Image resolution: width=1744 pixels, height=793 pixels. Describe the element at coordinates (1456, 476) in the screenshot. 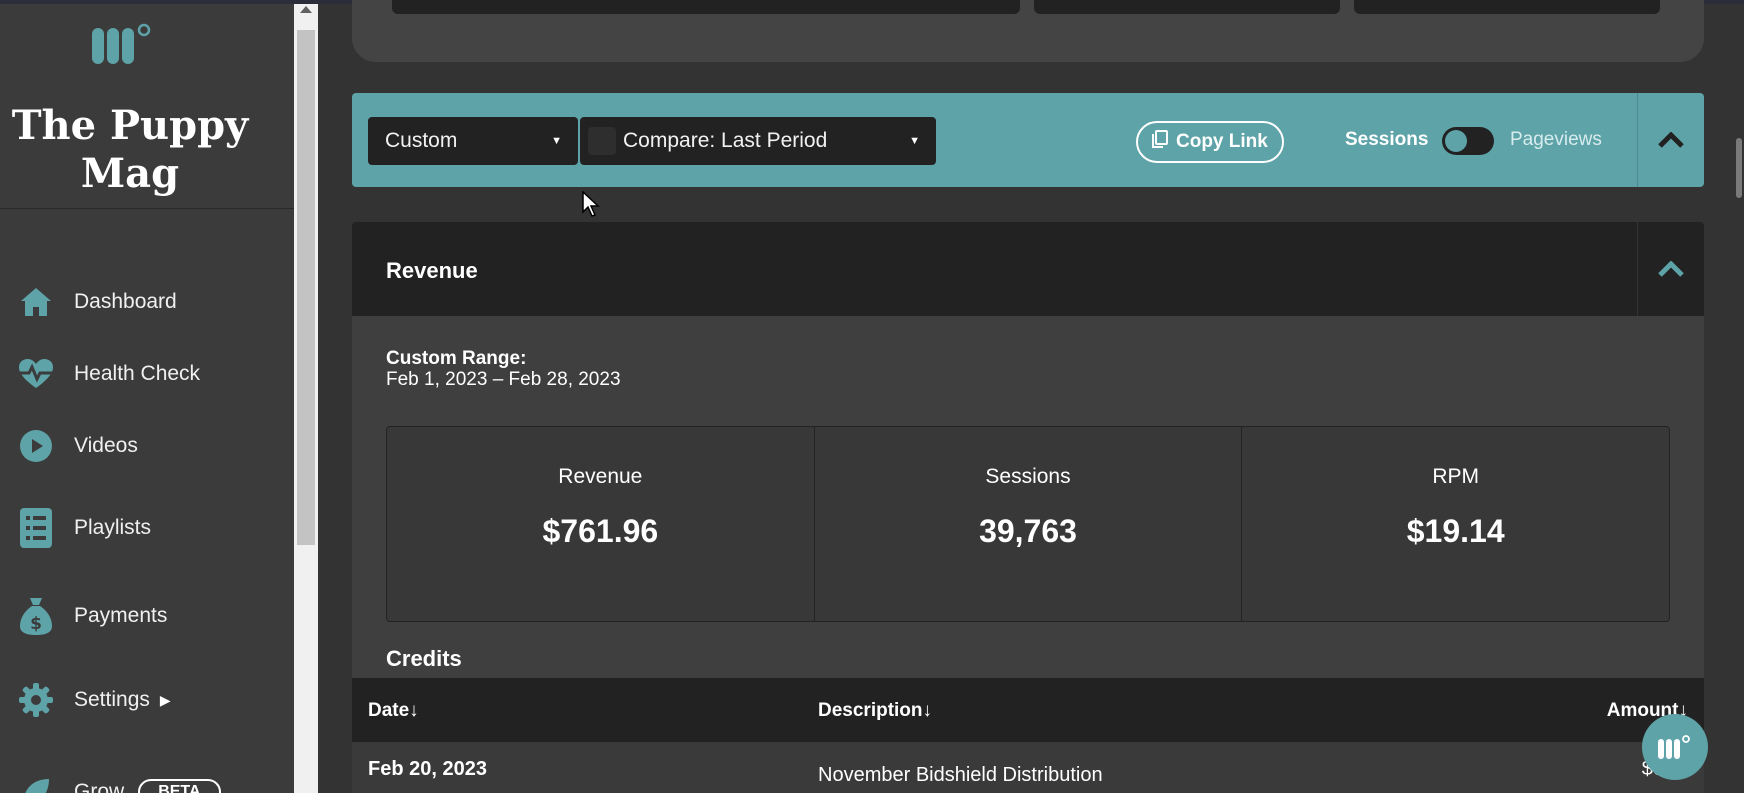

I see `stat-label: RPM` at that location.